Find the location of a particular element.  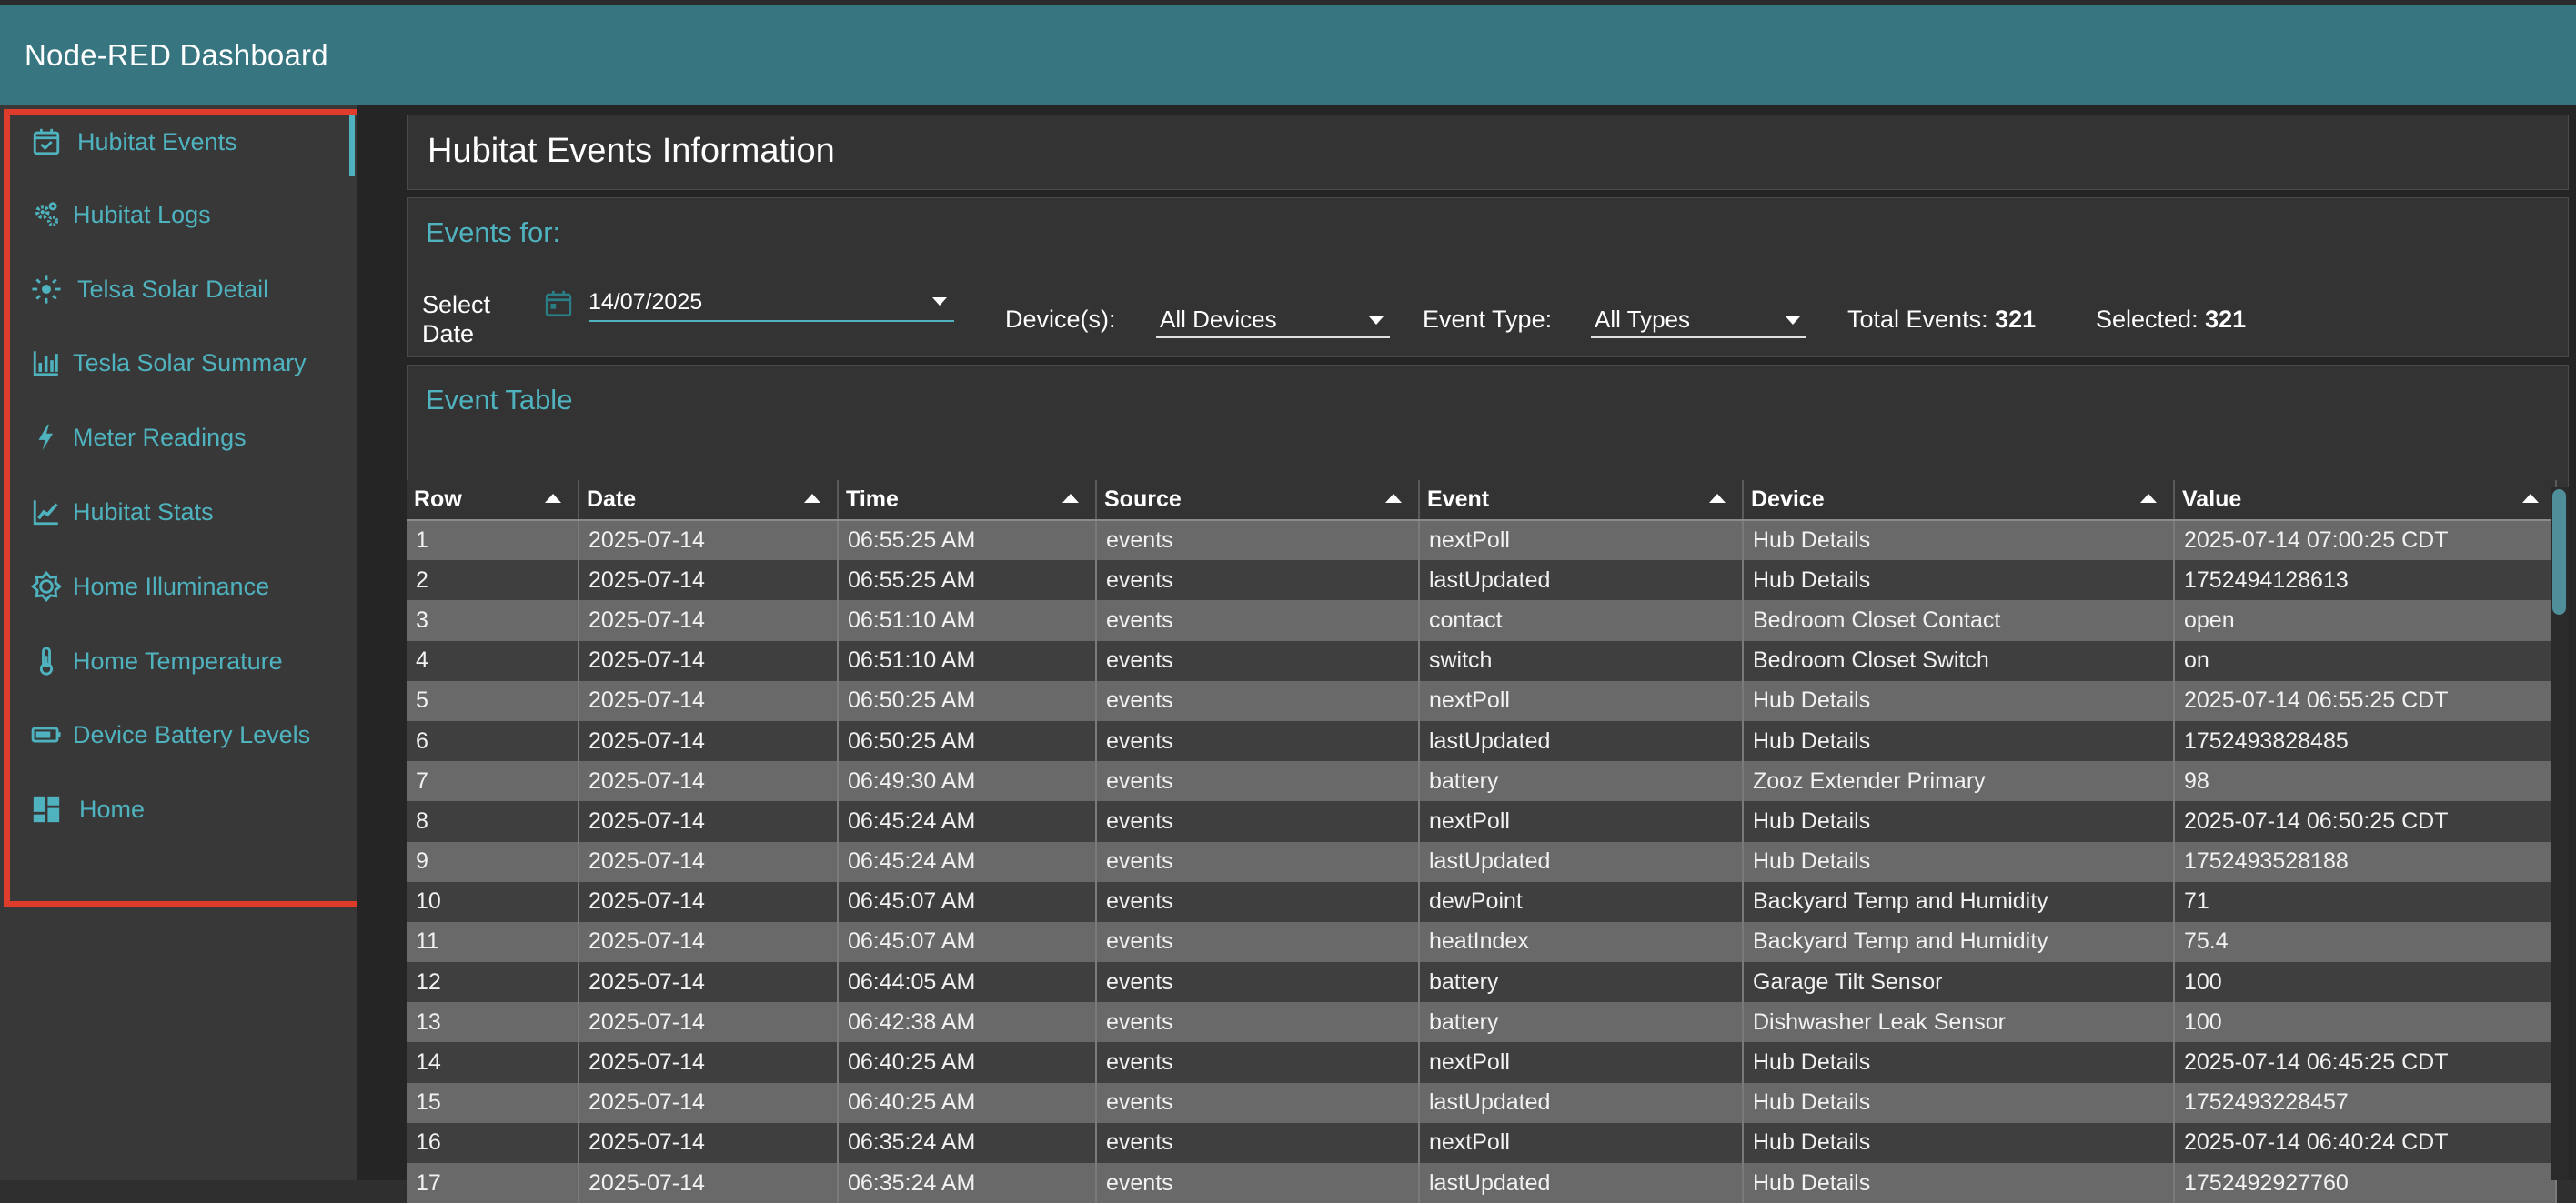

table-cell-value: 75.4 is located at coordinates (2365, 942).